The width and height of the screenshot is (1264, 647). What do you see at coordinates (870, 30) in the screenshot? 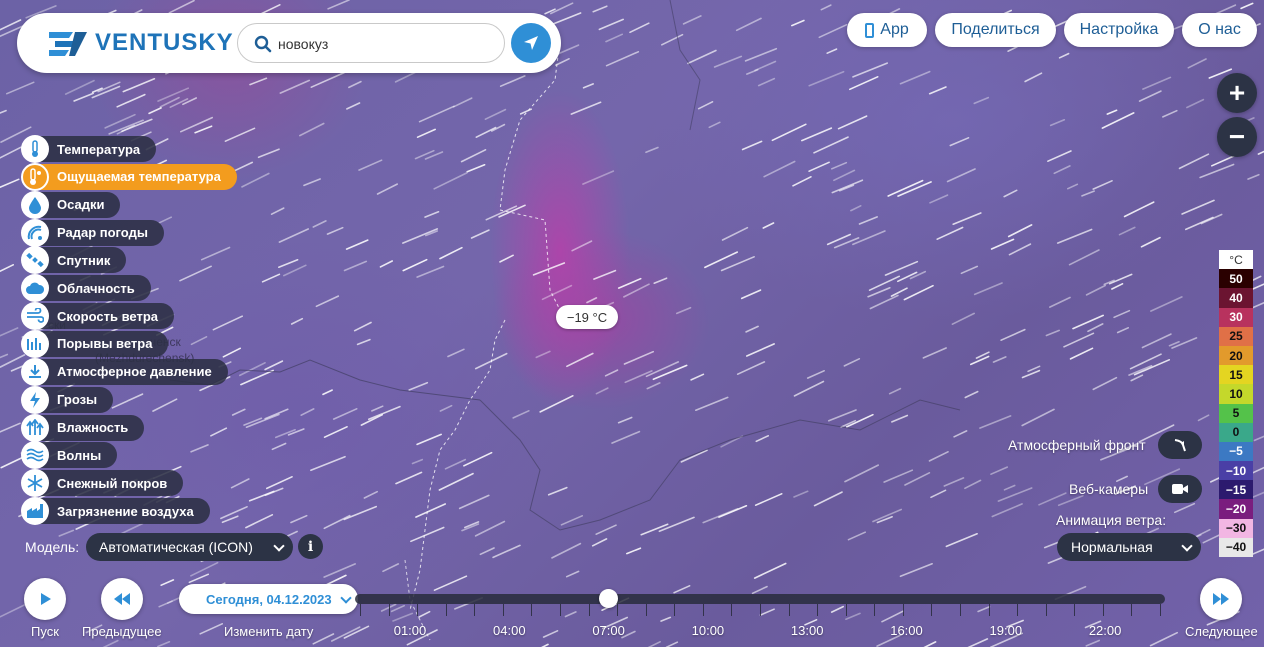
I see `phone-icon` at bounding box center [870, 30].